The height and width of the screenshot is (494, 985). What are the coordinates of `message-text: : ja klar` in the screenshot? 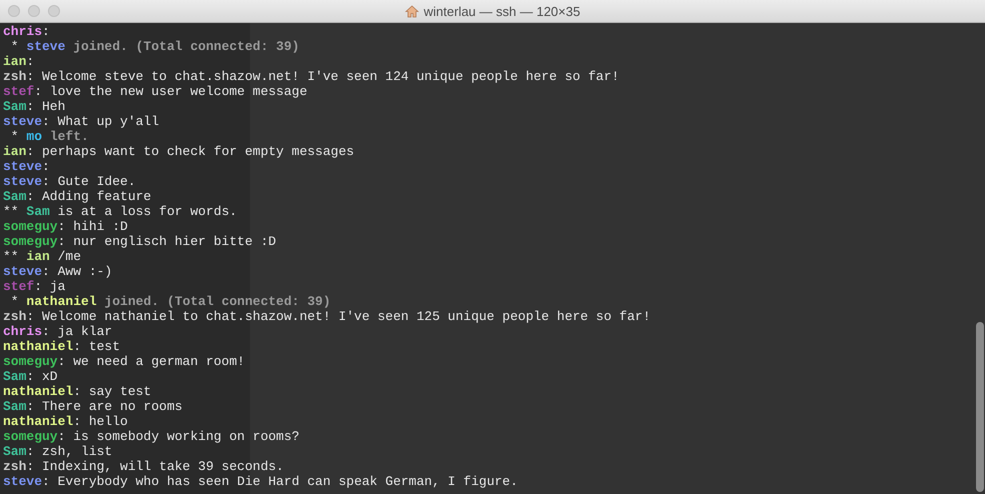 It's located at (77, 331).